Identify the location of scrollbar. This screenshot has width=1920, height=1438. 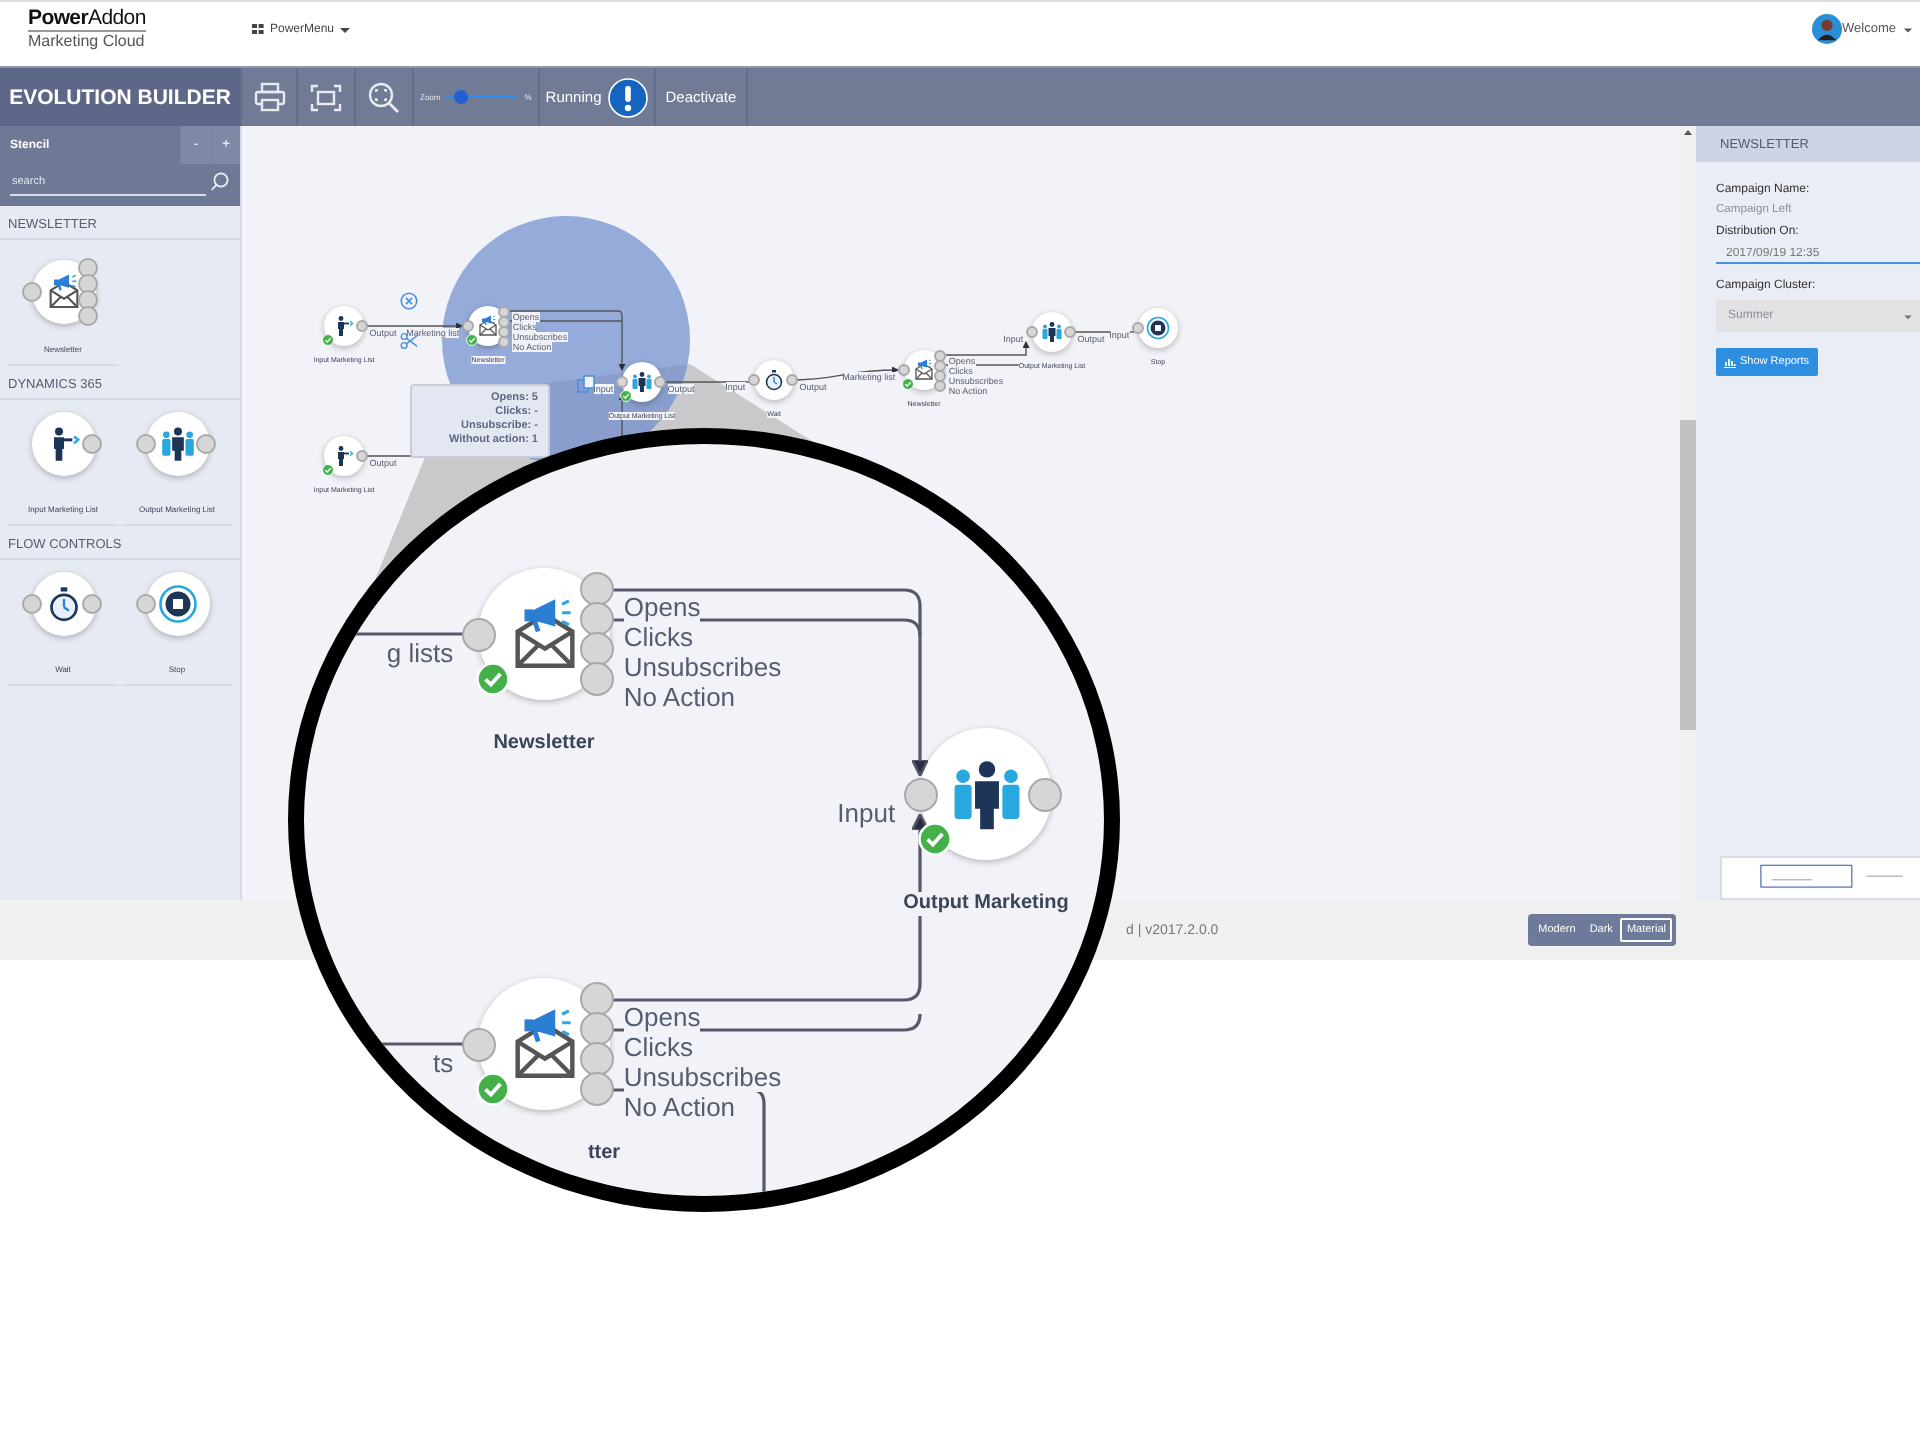
(1688, 513).